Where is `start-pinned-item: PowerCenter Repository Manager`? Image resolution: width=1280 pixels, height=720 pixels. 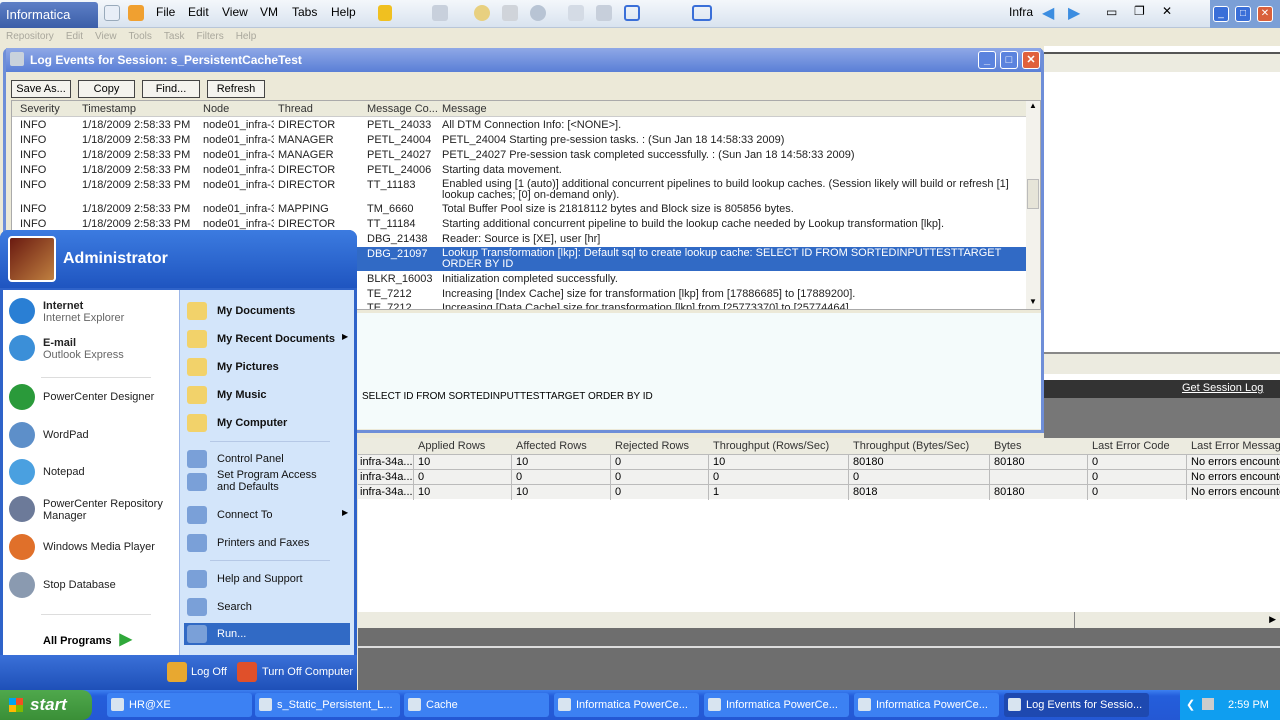 start-pinned-item: PowerCenter Repository Manager is located at coordinates (91, 513).